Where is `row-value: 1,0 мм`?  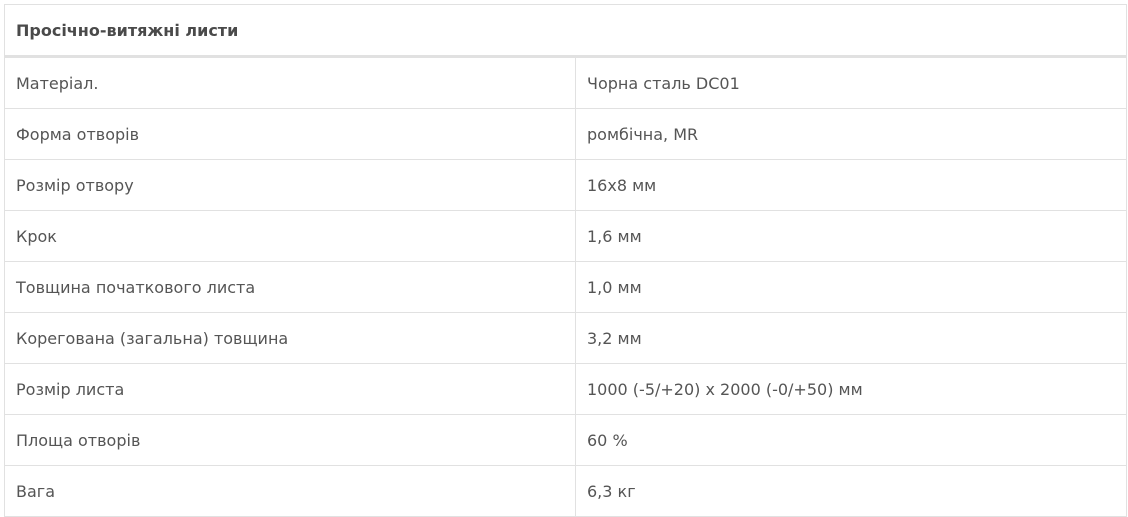
row-value: 1,0 мм is located at coordinates (851, 287).